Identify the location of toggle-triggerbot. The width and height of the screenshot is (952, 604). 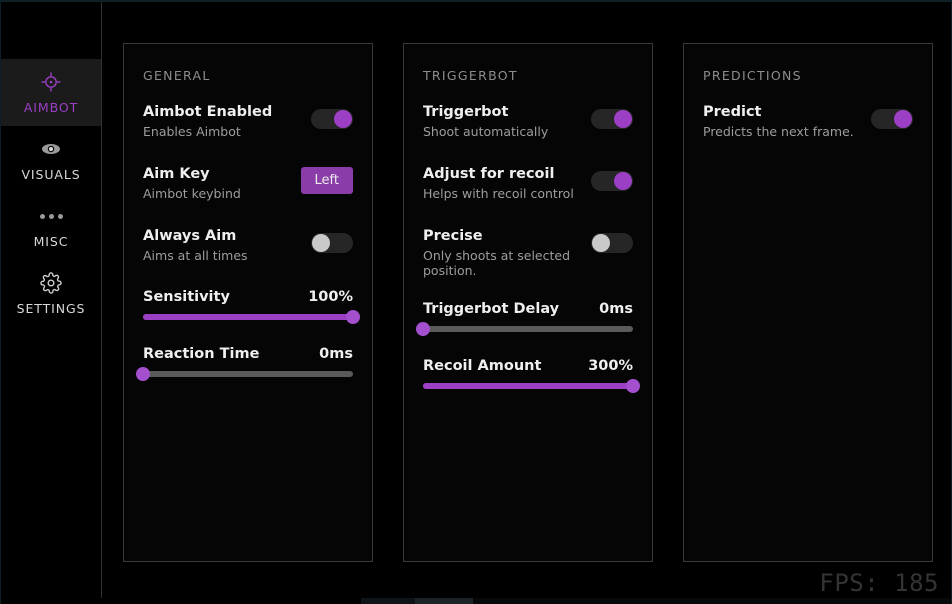
(612, 119).